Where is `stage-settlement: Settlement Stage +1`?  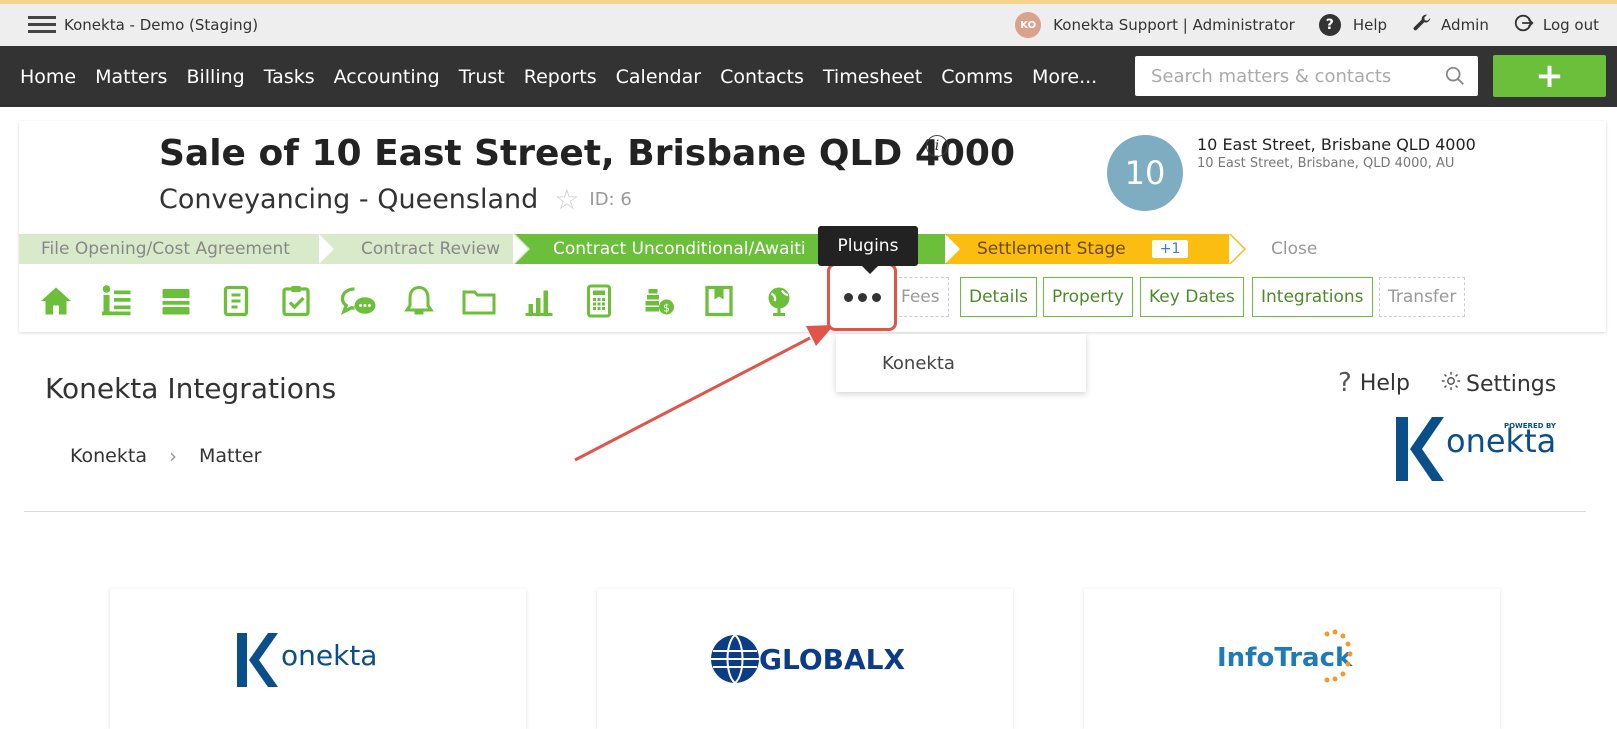 stage-settlement: Settlement Stage +1 is located at coordinates (1096, 249).